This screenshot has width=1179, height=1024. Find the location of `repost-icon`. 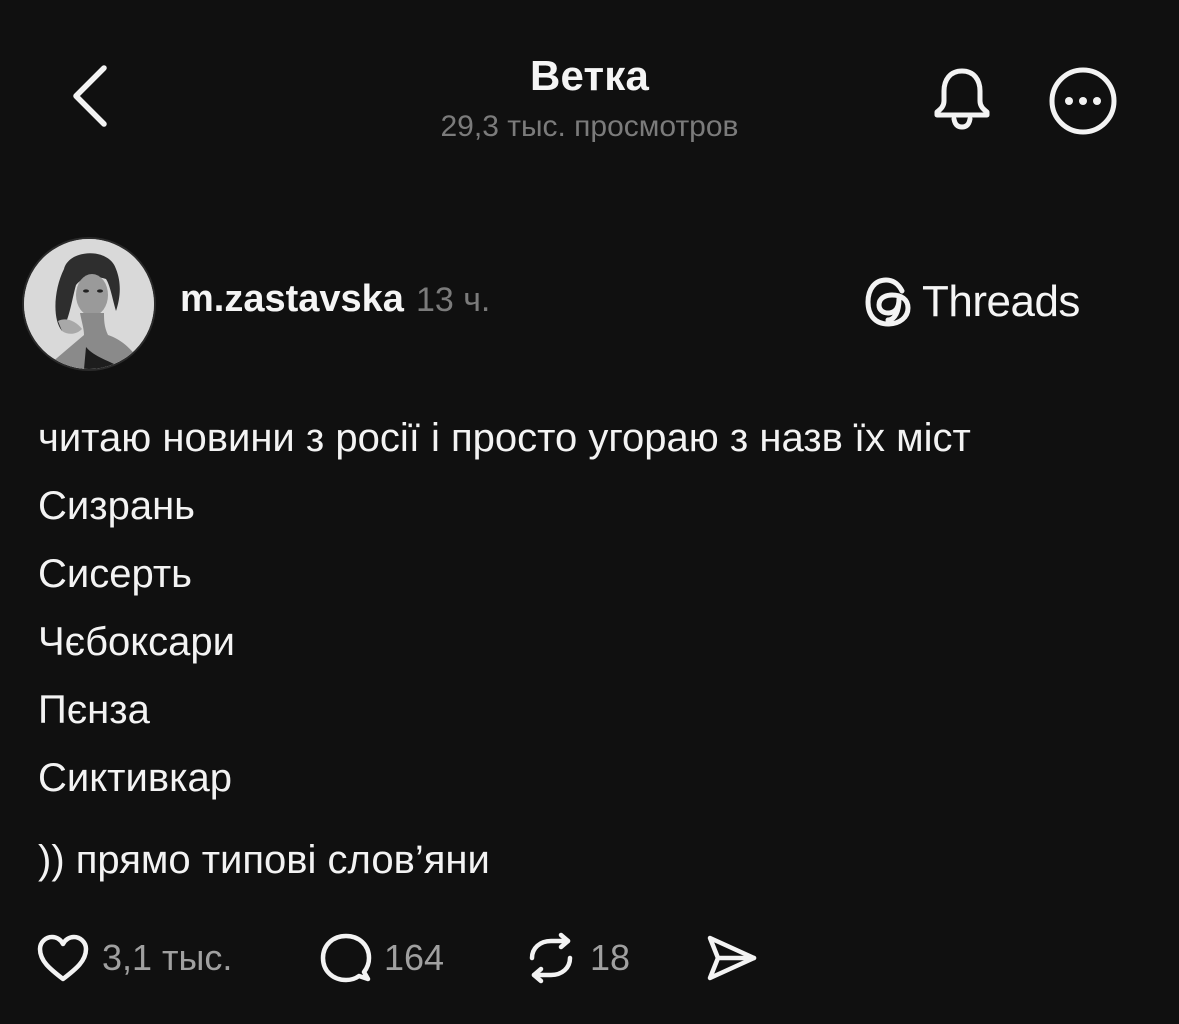

repost-icon is located at coordinates (551, 958).